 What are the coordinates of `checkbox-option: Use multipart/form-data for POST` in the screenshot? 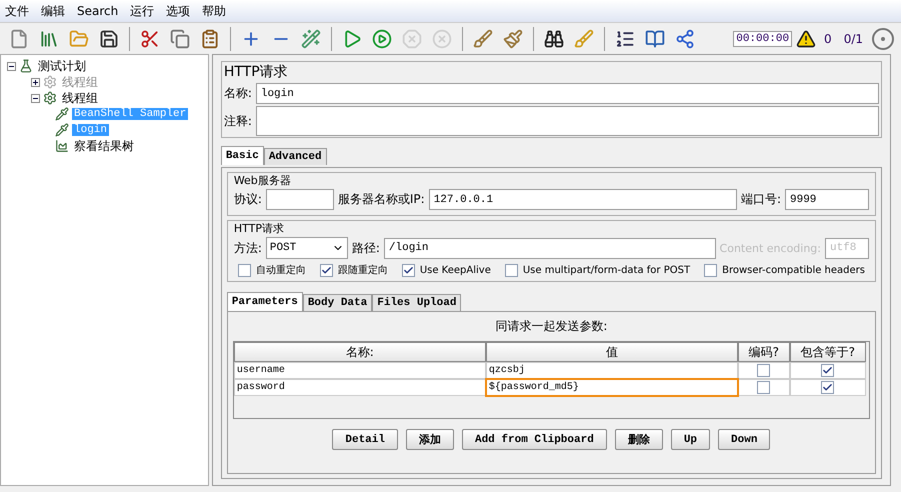 It's located at (597, 270).